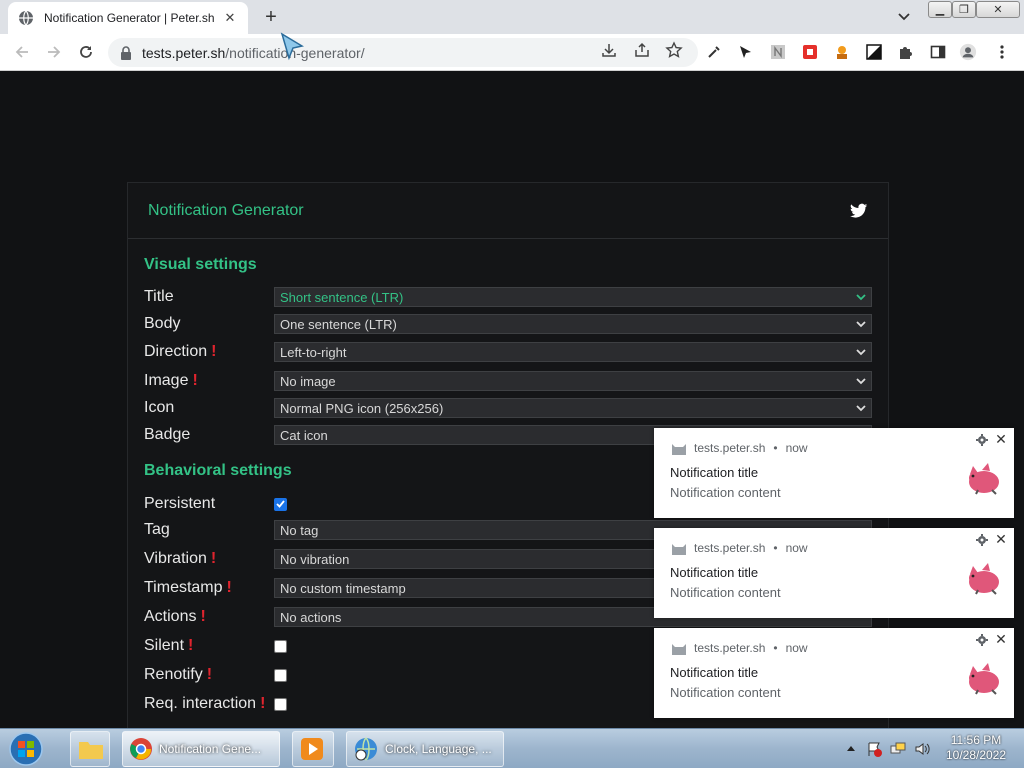 This screenshot has width=1024, height=768. I want to click on back-arrow-icon, so click(21, 52).